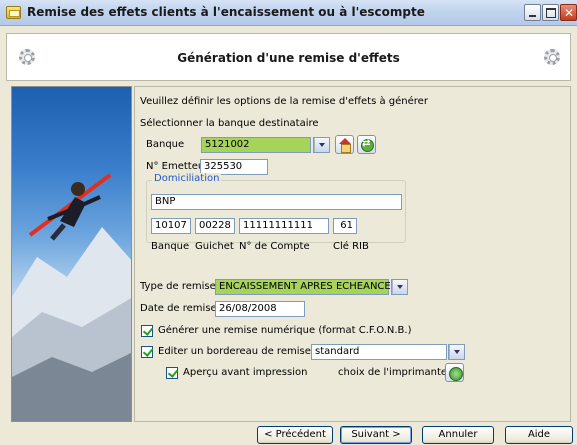 This screenshot has width=577, height=445. Describe the element at coordinates (256, 145) in the screenshot. I see `bank-select: 5121002` at that location.